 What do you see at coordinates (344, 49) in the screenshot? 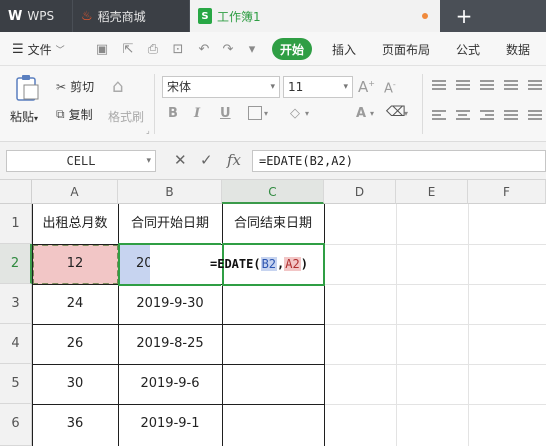
I see `tab-insert: 插入` at bounding box center [344, 49].